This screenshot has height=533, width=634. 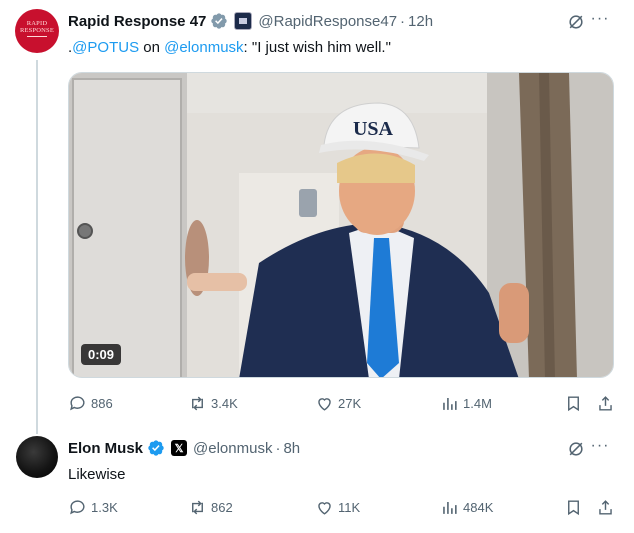 What do you see at coordinates (104, 507) in the screenshot?
I see `reply-count: 1.3K` at bounding box center [104, 507].